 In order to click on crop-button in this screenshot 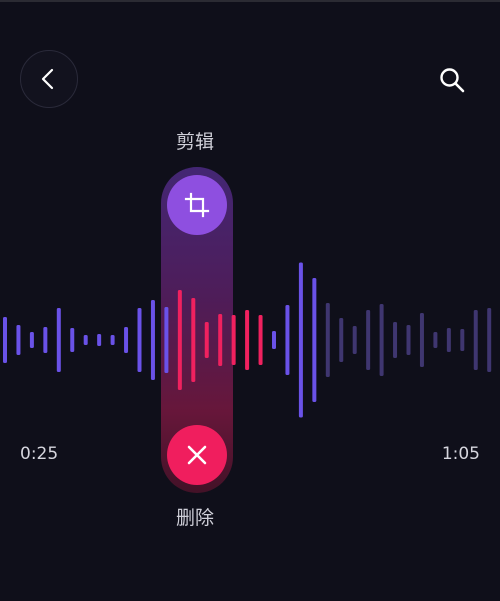, I will do `click(197, 205)`.